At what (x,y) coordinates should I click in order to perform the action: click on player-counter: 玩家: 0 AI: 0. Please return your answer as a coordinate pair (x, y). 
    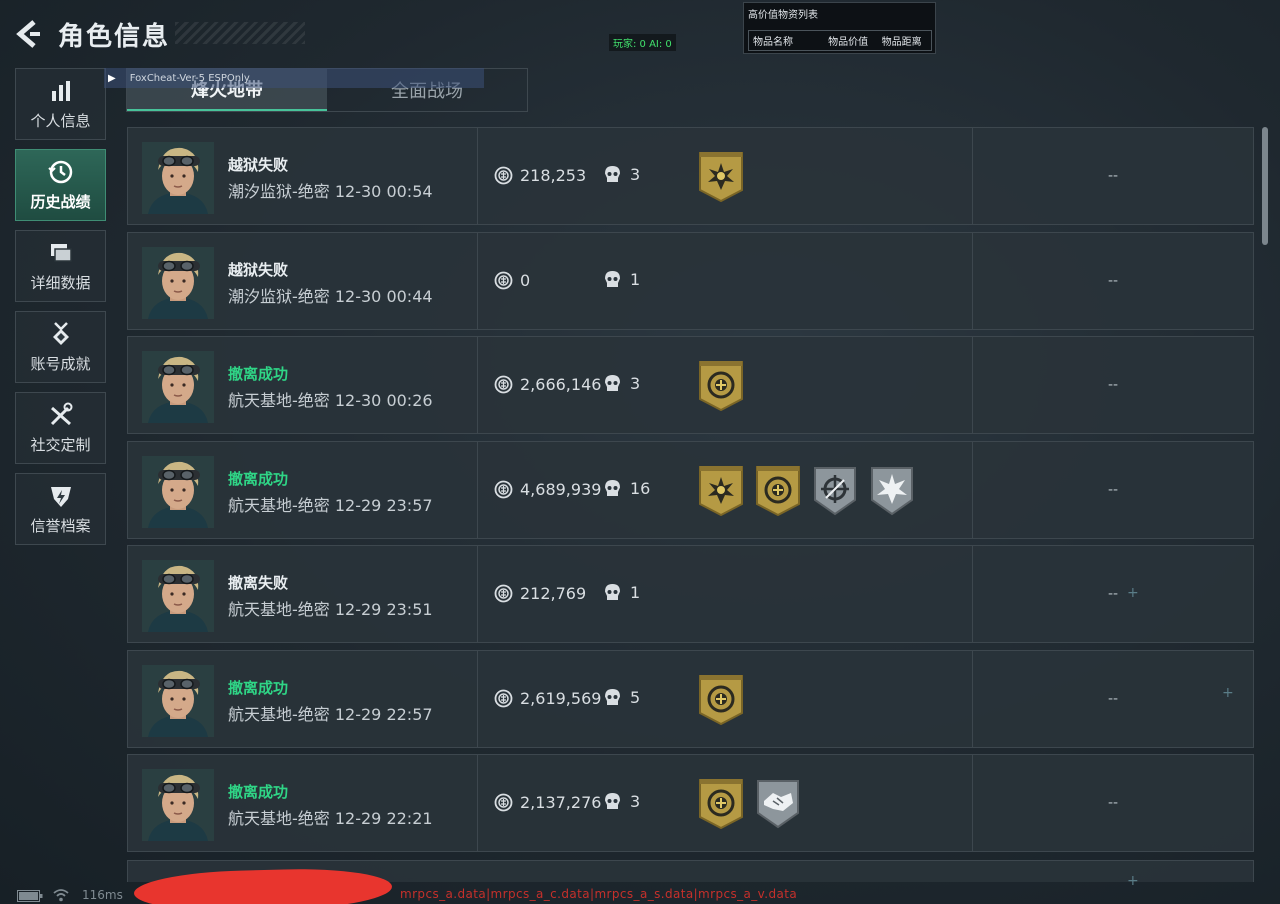
    Looking at the image, I should click on (642, 42).